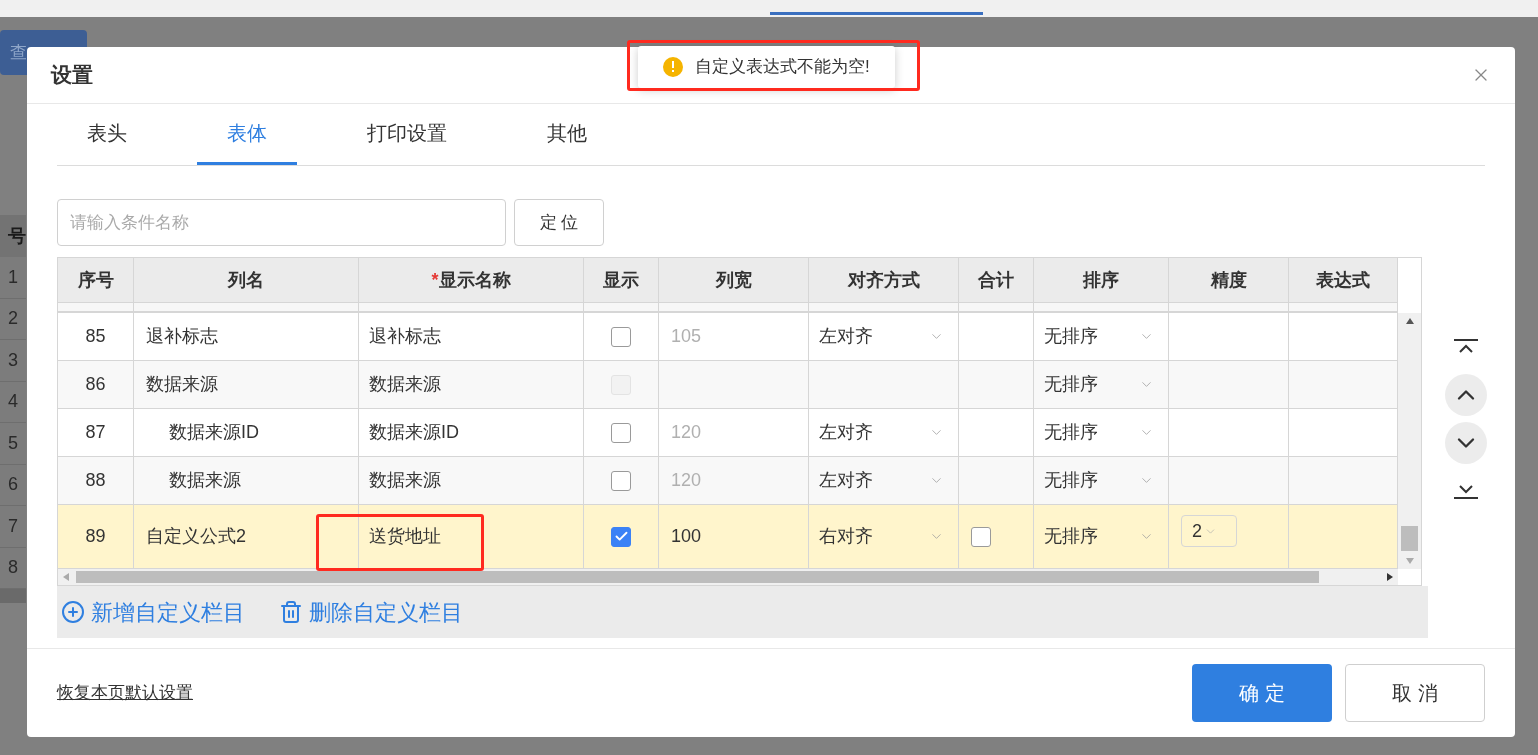 The height and width of the screenshot is (755, 1538). What do you see at coordinates (13, 278) in the screenshot?
I see `row-number: 1` at bounding box center [13, 278].